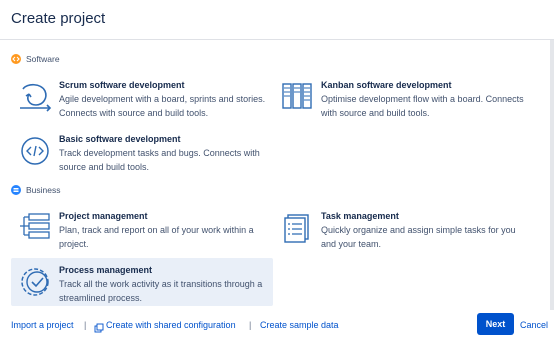  Describe the element at coordinates (297, 97) in the screenshot. I see `kanban-board-icon` at that location.